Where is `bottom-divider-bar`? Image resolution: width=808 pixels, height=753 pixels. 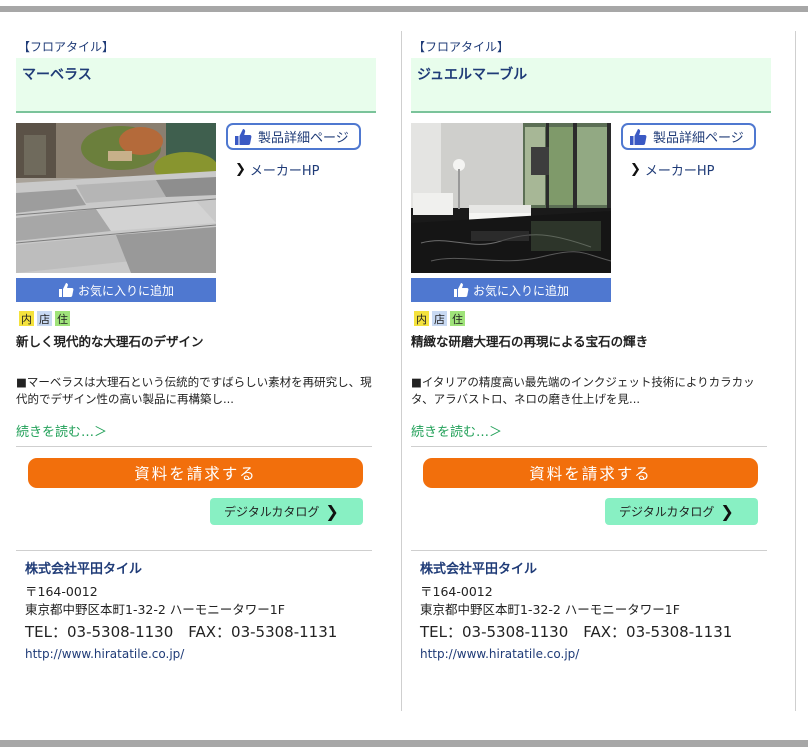
bottom-divider-bar is located at coordinates (404, 743).